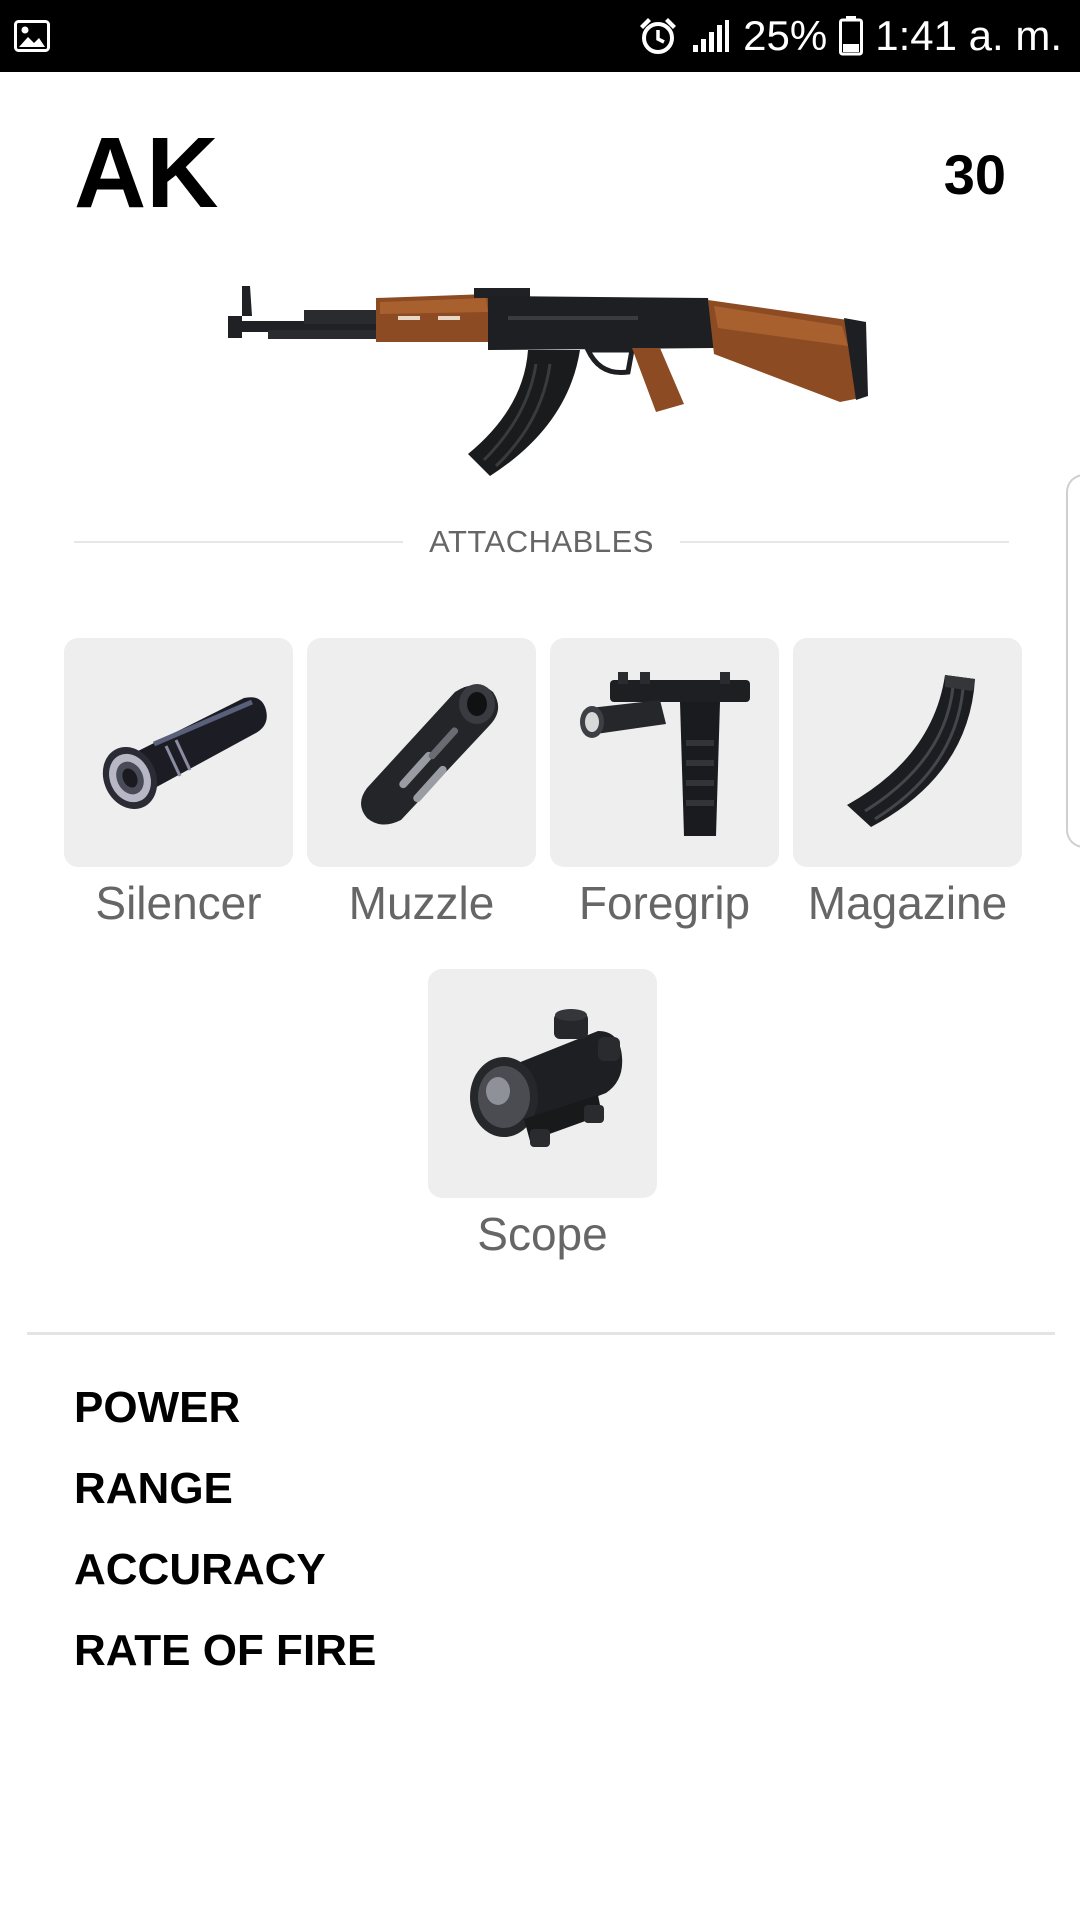 Image resolution: width=1080 pixels, height=1920 pixels. I want to click on weapon-name: AK, so click(146, 173).